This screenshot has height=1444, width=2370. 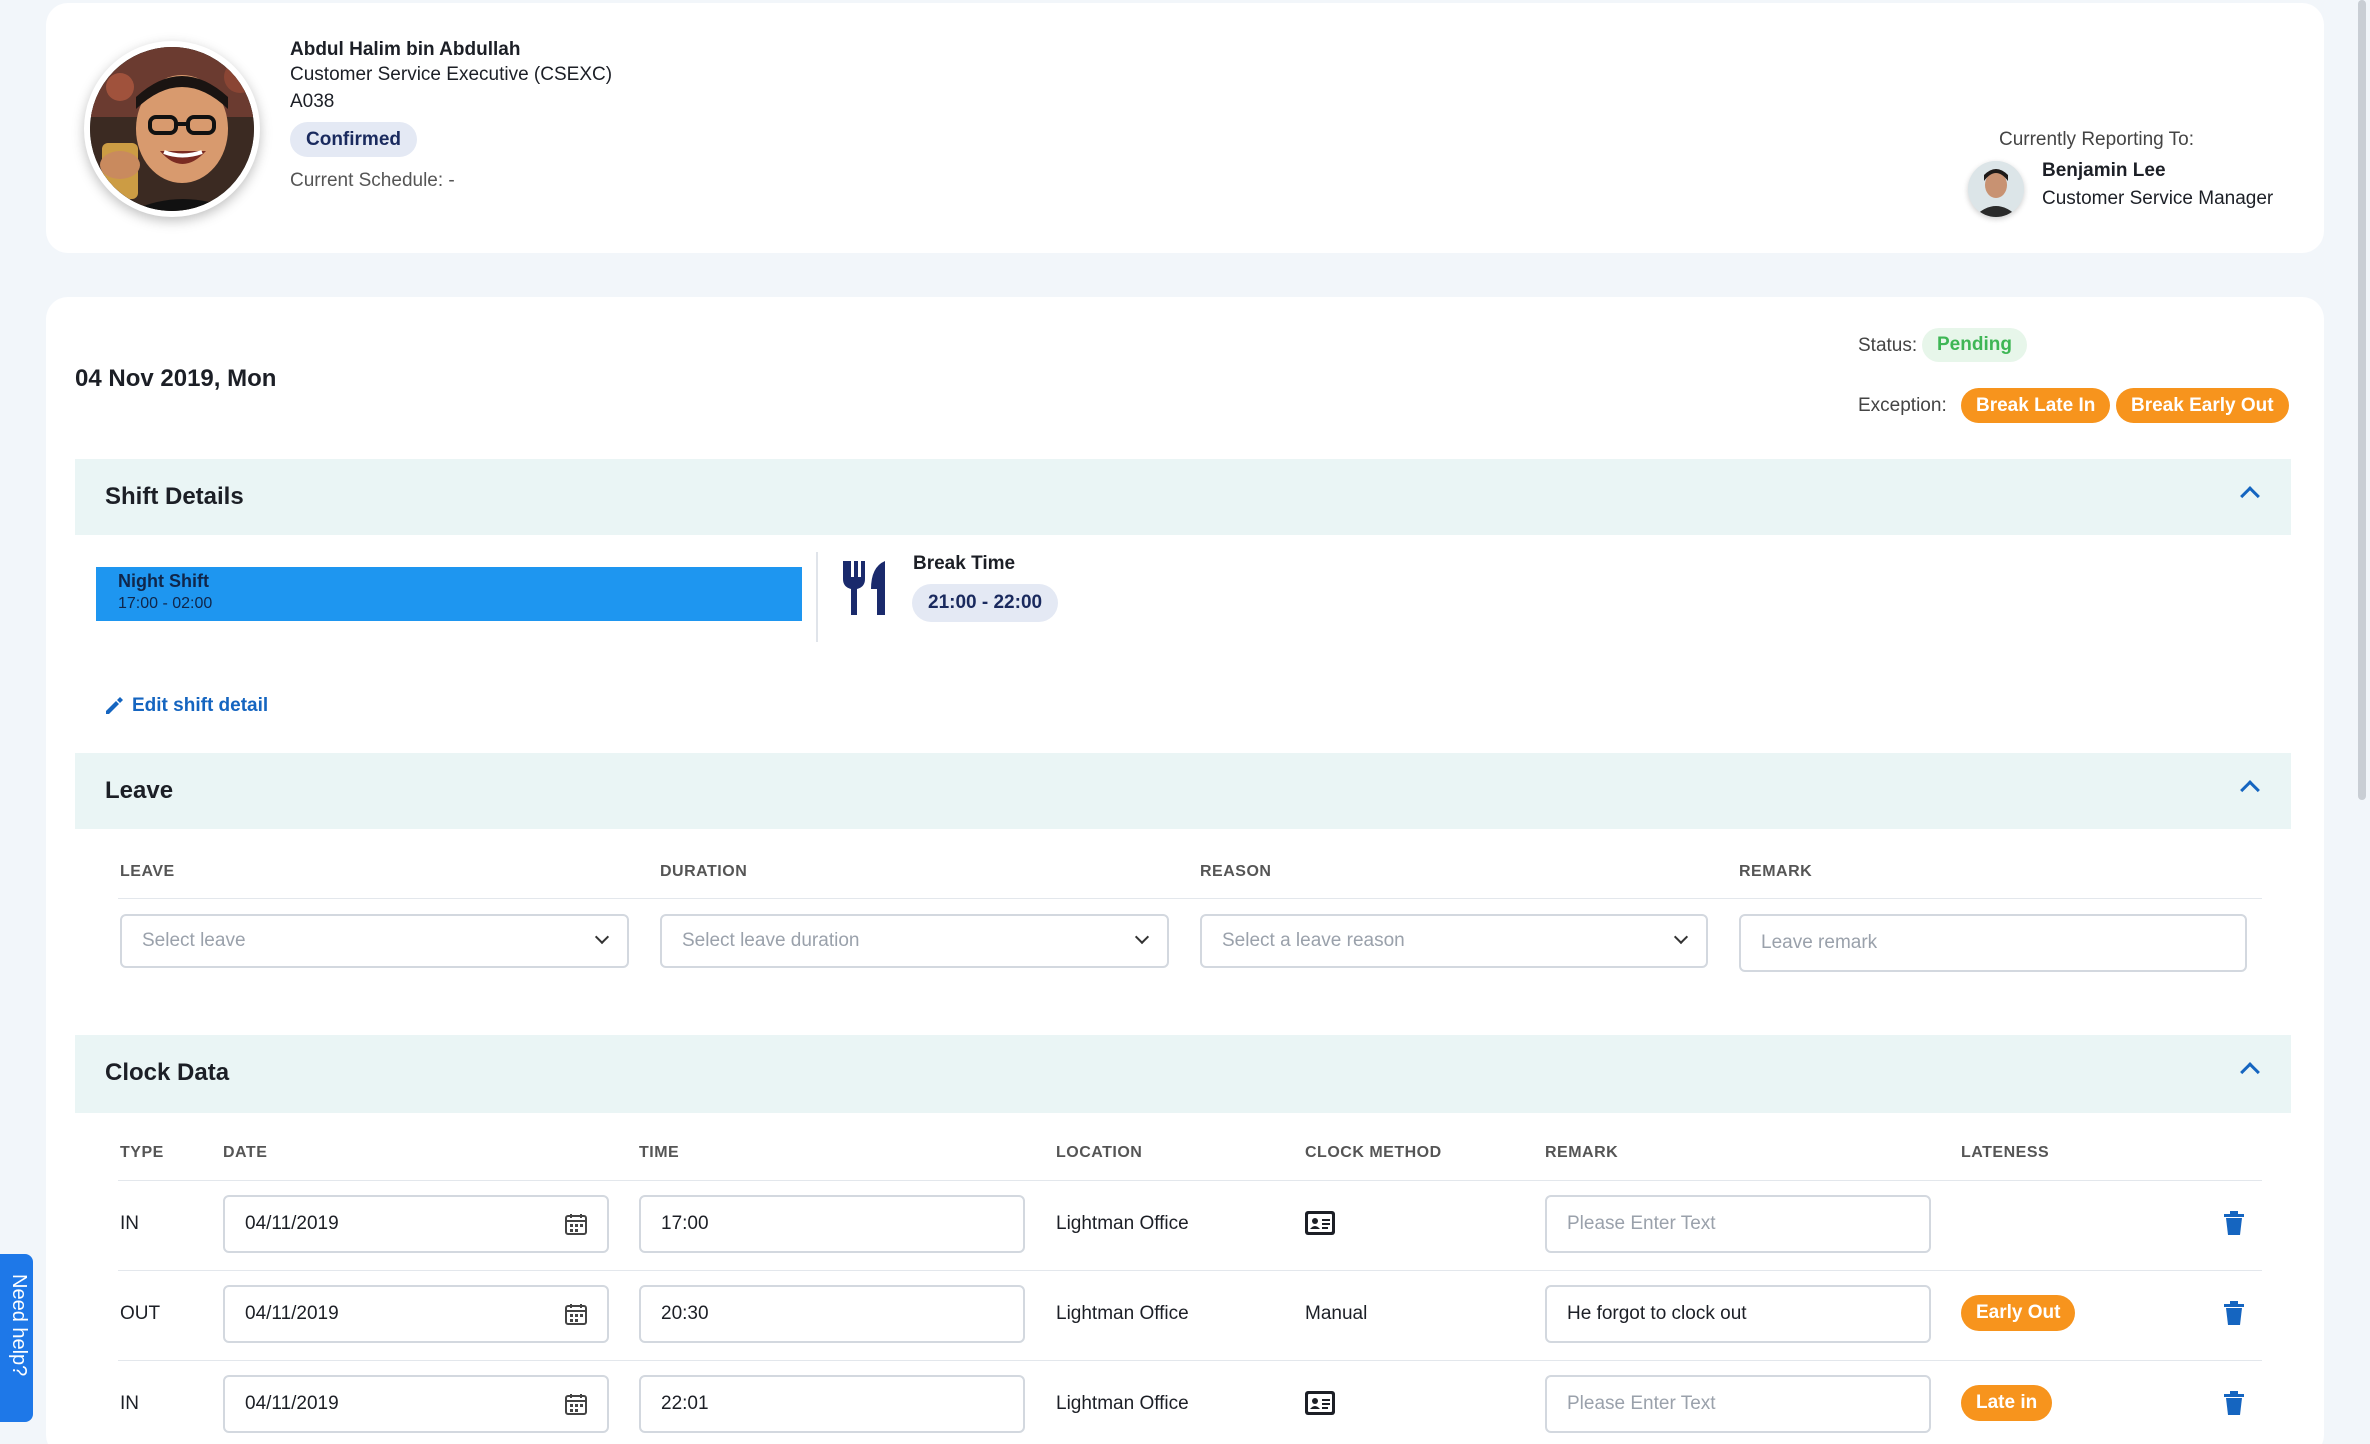 I want to click on location-col-header: LOCATION, so click(x=1099, y=1152).